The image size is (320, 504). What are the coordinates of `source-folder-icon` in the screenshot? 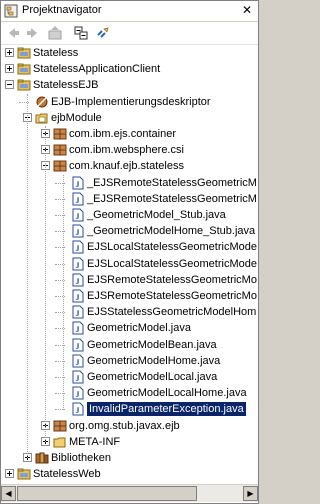 It's located at (41, 118).